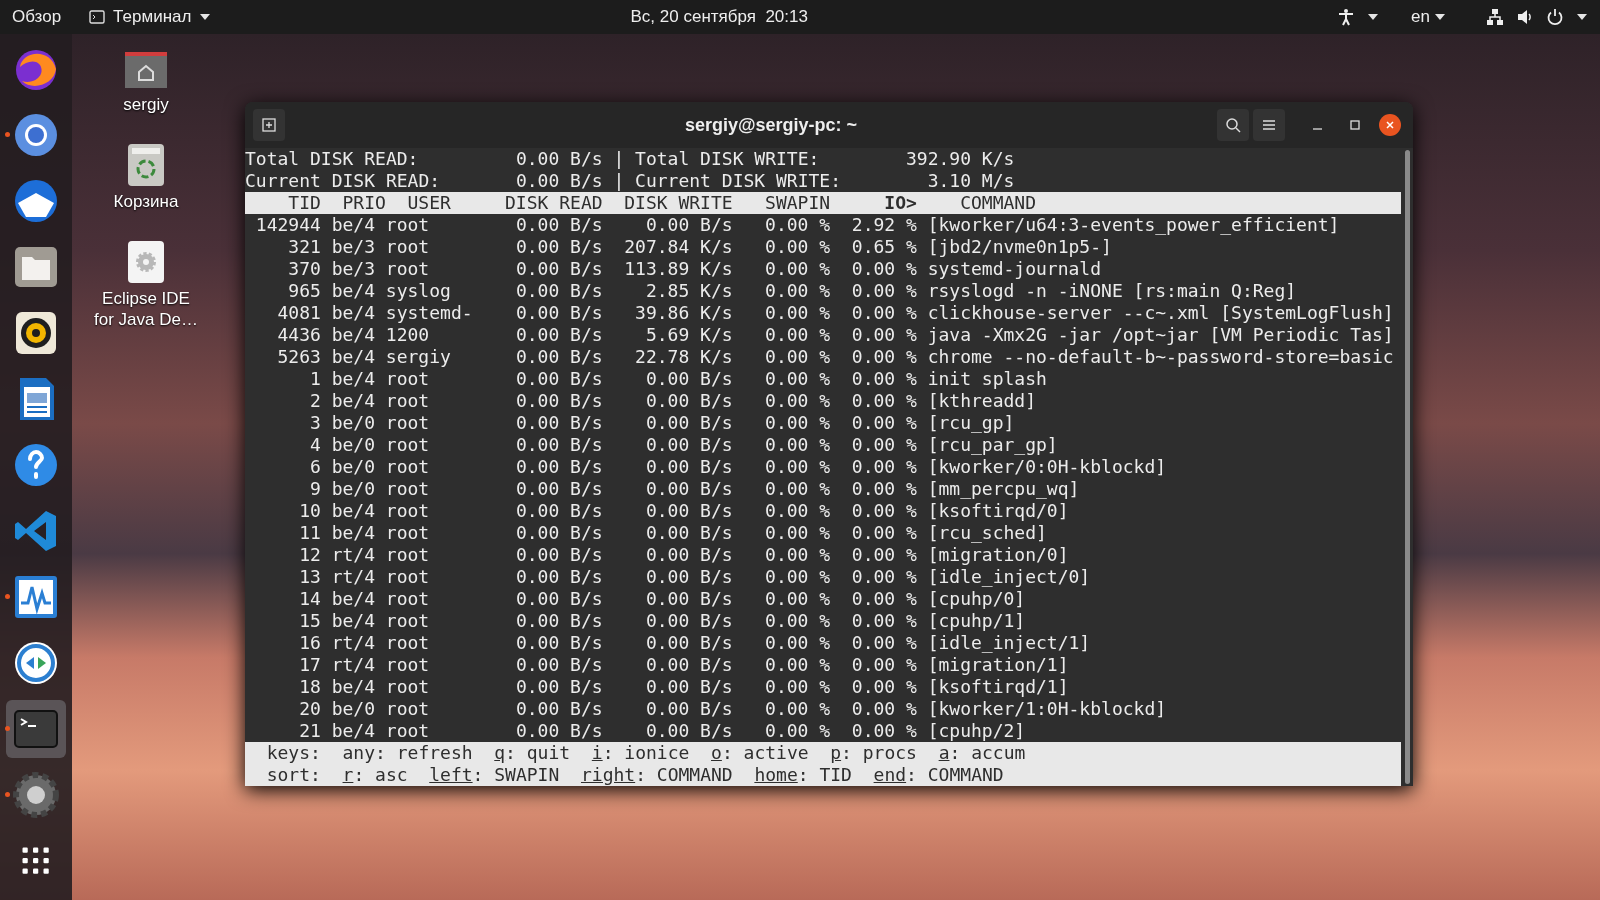 The image size is (1600, 900). I want to click on summary-label: Current DISK WRITE:, so click(738, 181).